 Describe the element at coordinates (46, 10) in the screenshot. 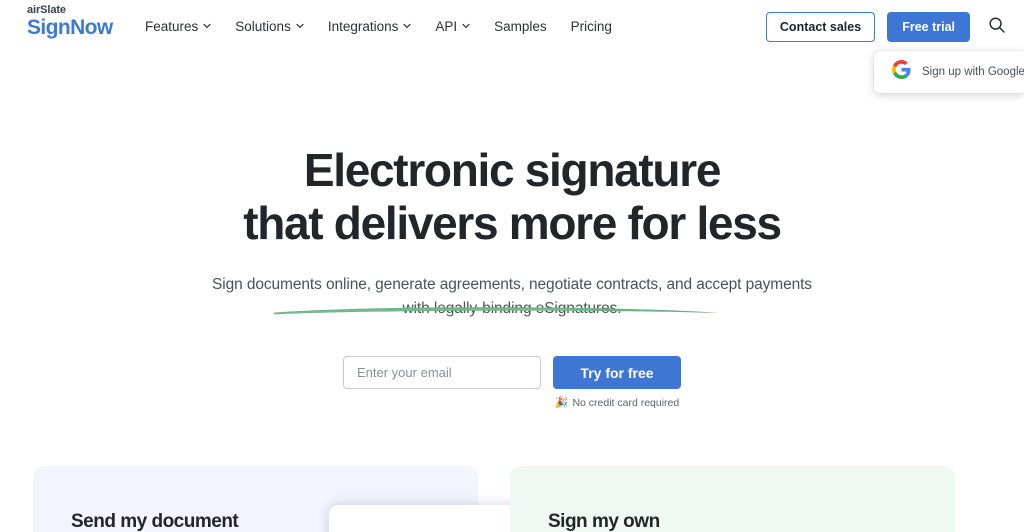

I see `logo-airslate-text: airSlate` at that location.